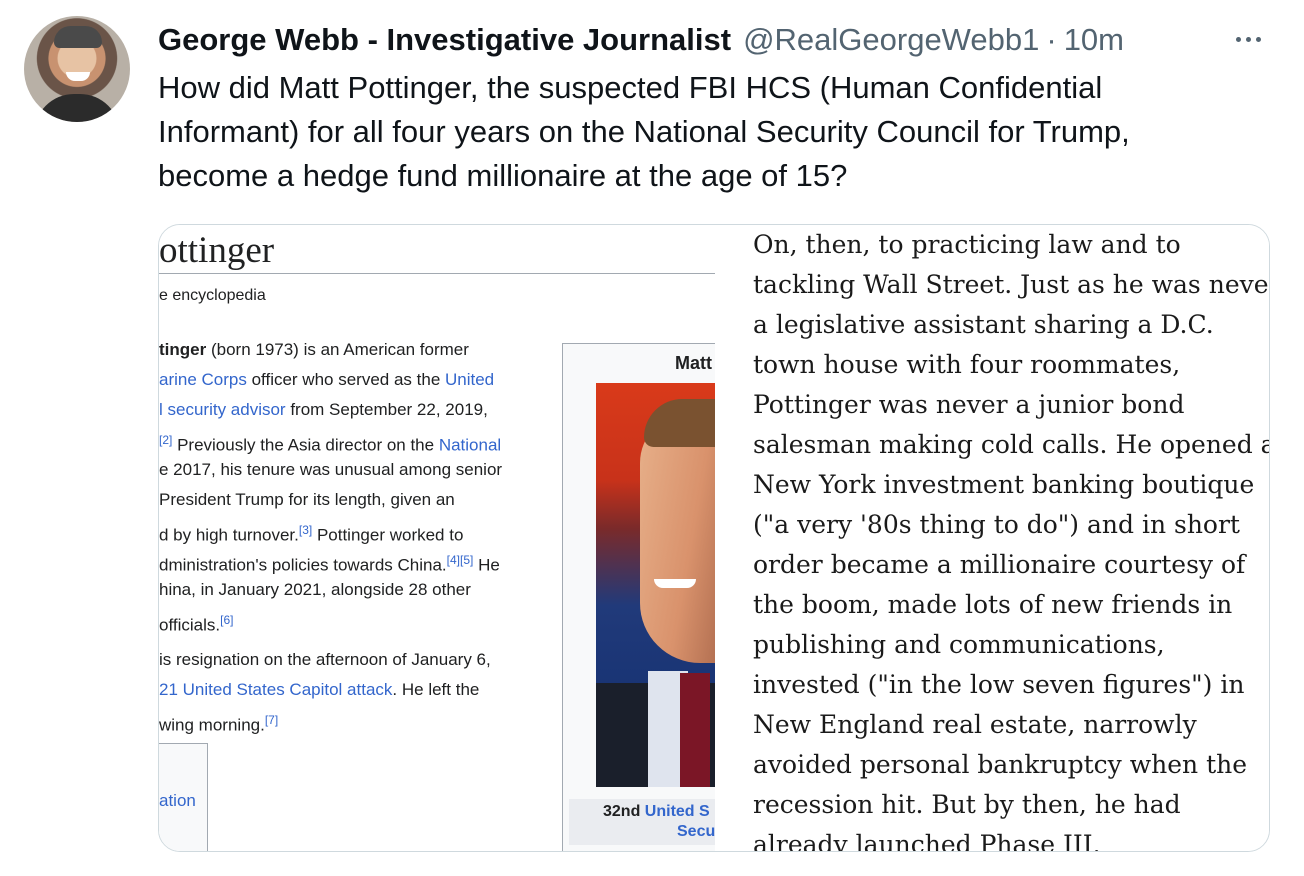 This screenshot has width=1304, height=876. Describe the element at coordinates (999, 684) in the screenshot. I see `article-line: invested ("in the low seven figures") in` at that location.